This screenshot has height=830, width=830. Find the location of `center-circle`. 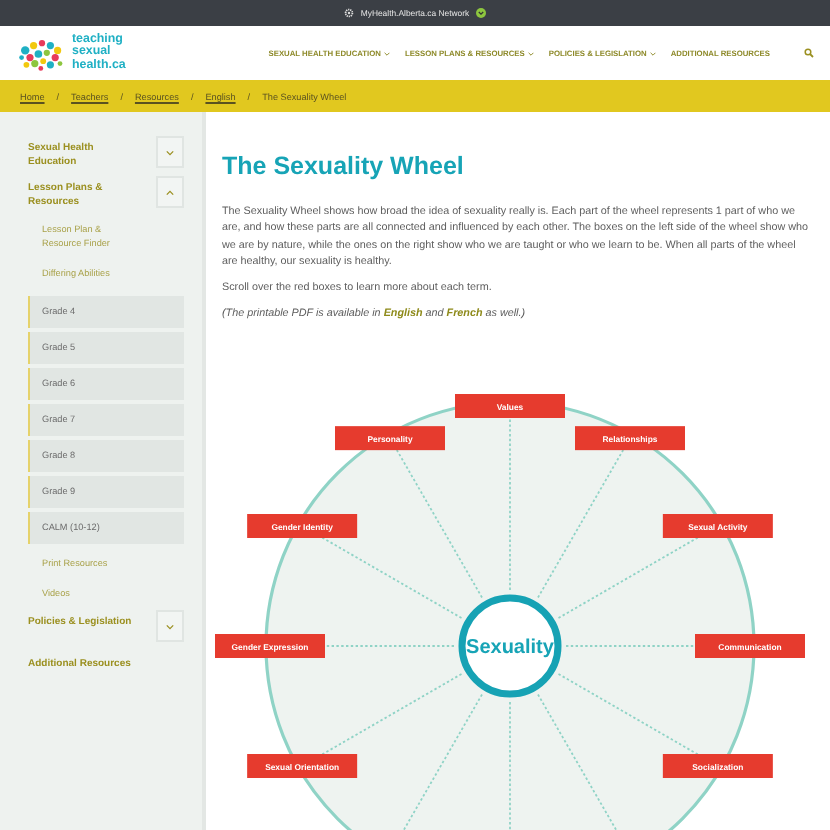

center-circle is located at coordinates (510, 646).